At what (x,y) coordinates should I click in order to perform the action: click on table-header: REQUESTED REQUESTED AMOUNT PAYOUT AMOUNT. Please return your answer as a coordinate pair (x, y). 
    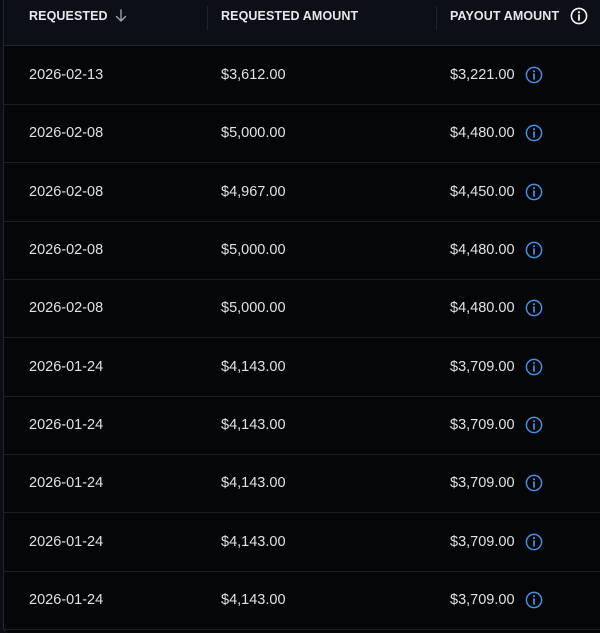
    Looking at the image, I should click on (302, 23).